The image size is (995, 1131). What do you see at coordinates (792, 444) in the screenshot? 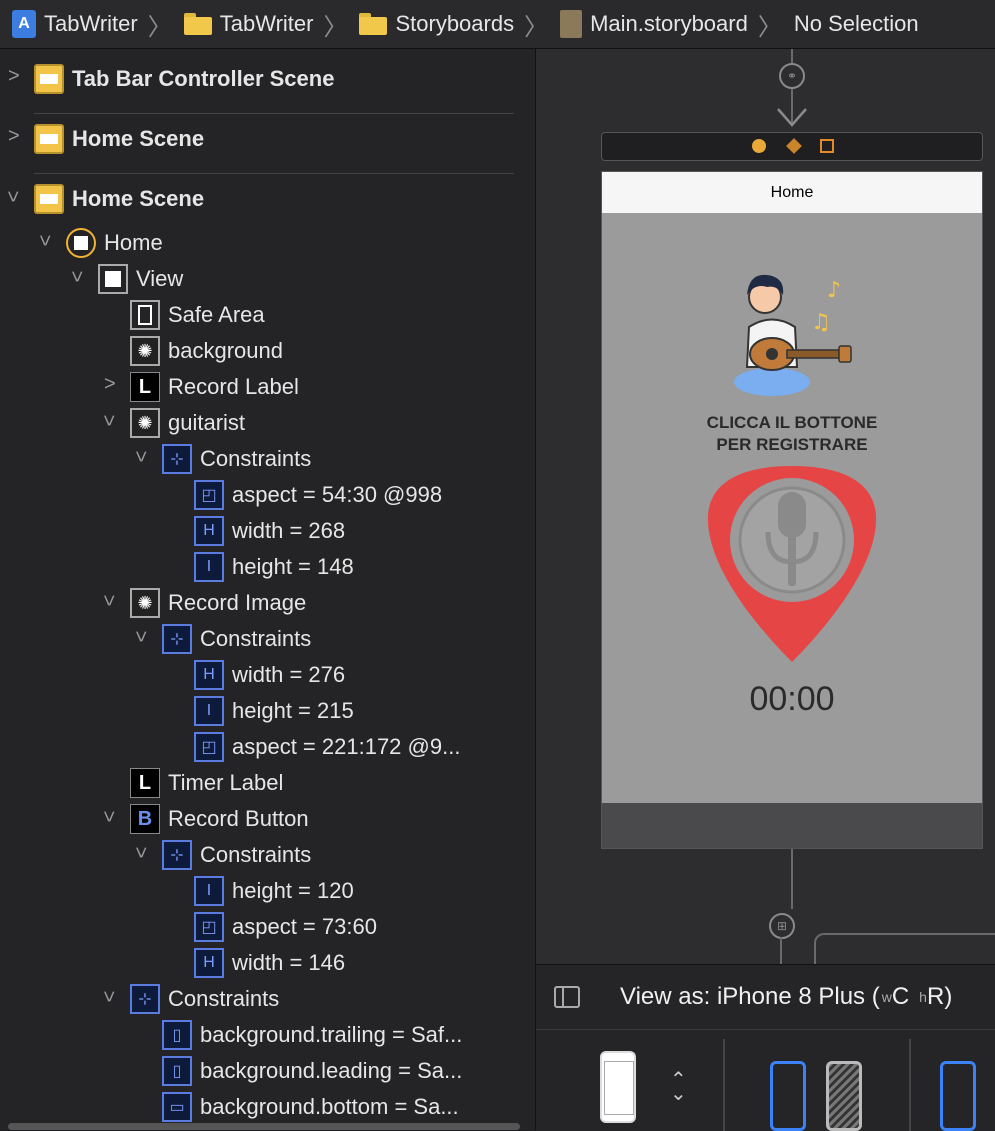
I see `caption-line-2: PER REGISTRARE` at bounding box center [792, 444].